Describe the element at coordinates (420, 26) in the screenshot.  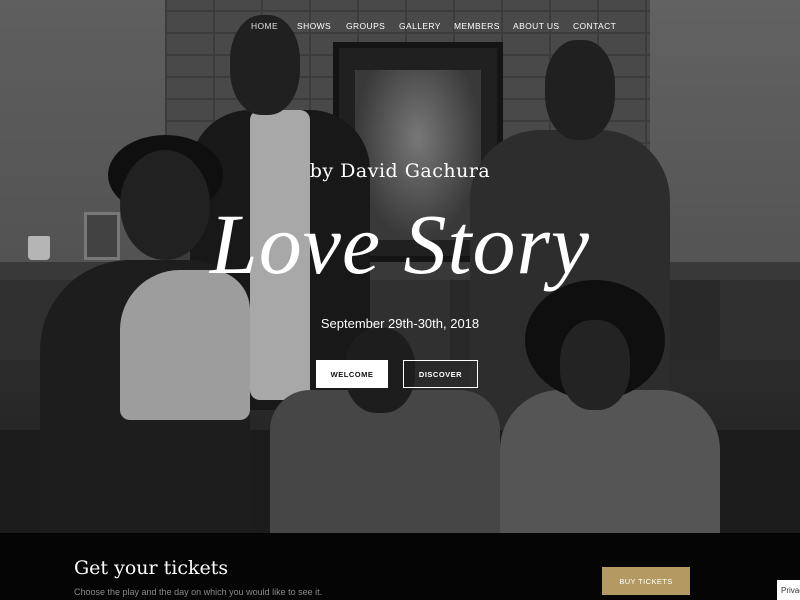
I see `nav-item-gallery: GALLERY` at that location.